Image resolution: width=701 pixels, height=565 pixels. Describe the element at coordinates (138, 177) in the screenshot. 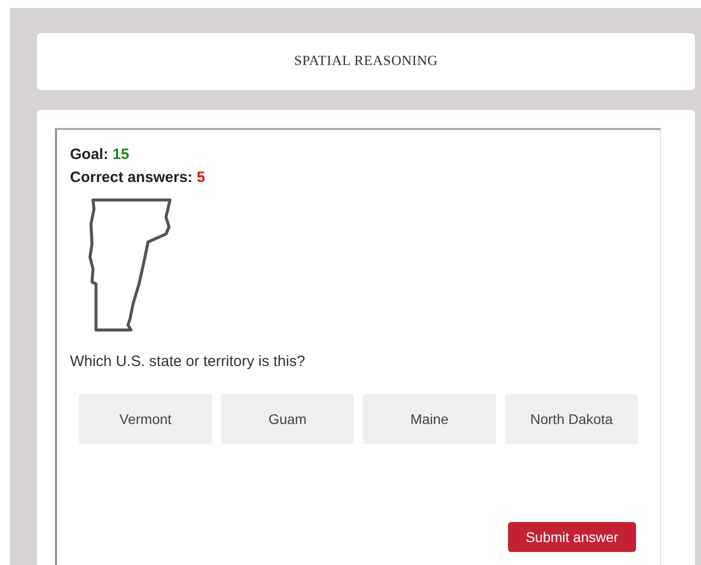

I see `correct-answers-text: Correct answers: 5` at that location.